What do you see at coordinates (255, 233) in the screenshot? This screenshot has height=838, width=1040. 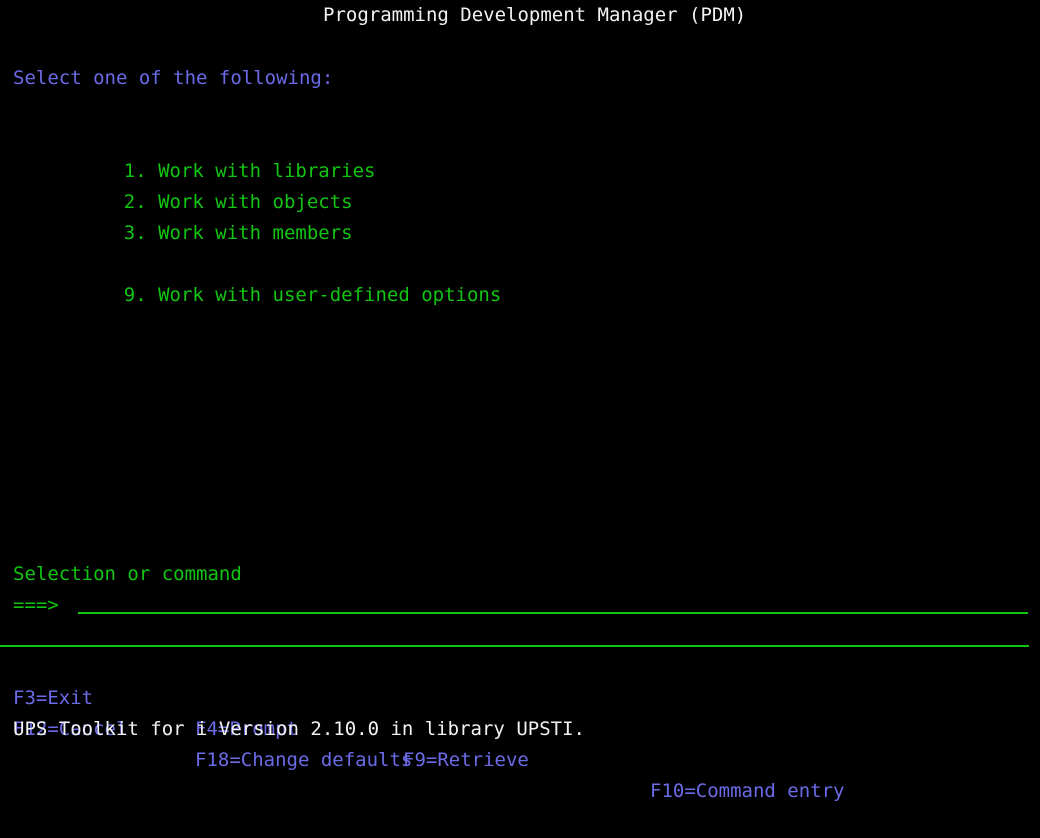 I see `menu-item-3-label: Work with members` at bounding box center [255, 233].